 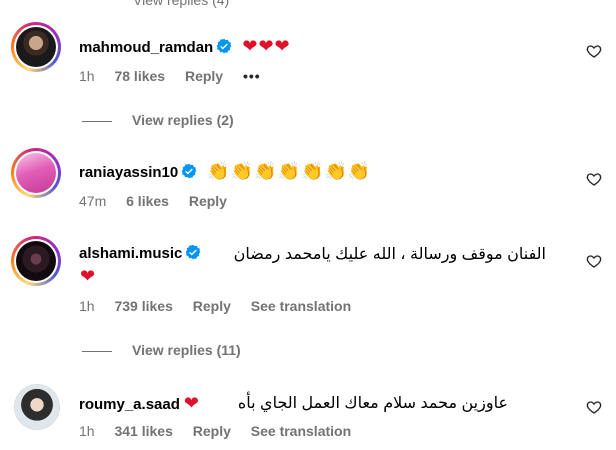 I want to click on avatar-raniayassin10, so click(x=36, y=173).